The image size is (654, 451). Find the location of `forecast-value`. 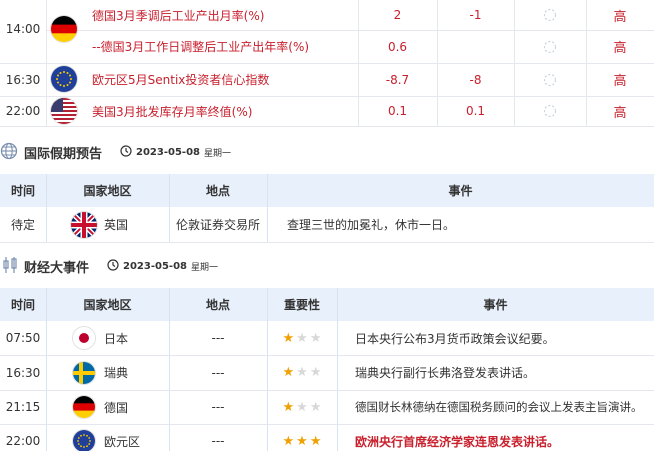

forecast-value is located at coordinates (475, 46).